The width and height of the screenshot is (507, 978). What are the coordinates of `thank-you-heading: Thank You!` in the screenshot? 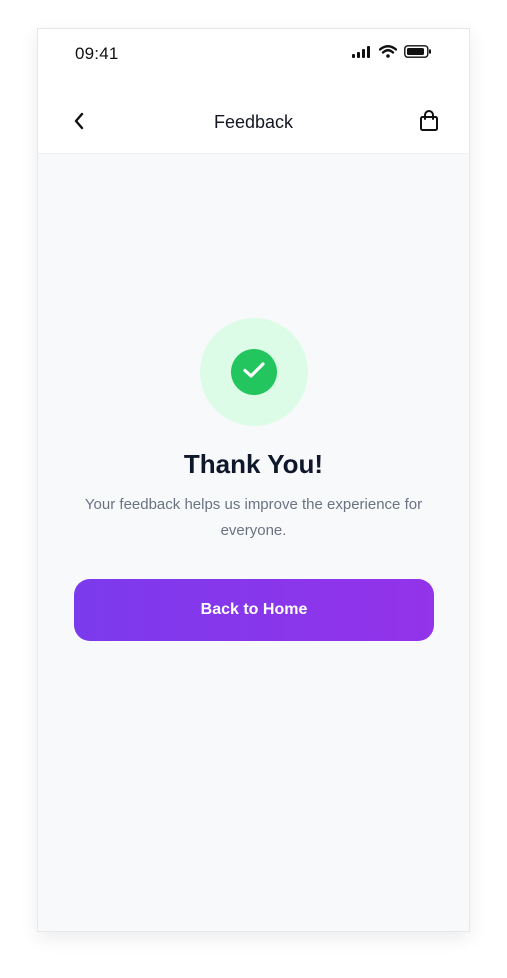 It's located at (253, 464).